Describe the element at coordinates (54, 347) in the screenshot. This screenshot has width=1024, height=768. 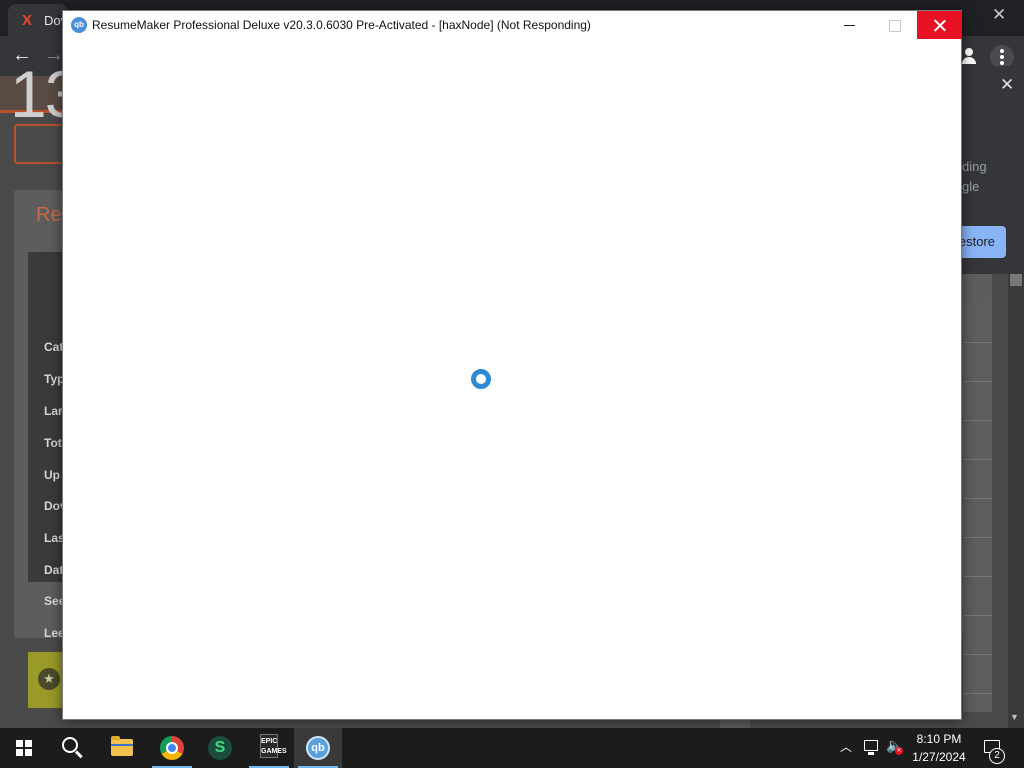
I see `info-label: Cat` at that location.